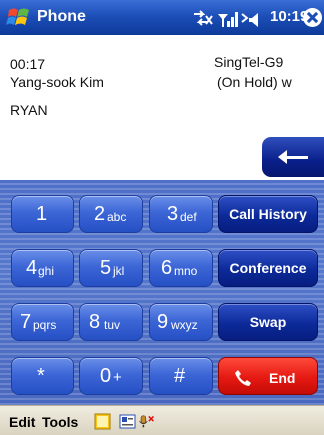 This screenshot has height=435, width=324. What do you see at coordinates (117, 377) in the screenshot?
I see `key-letters: +` at bounding box center [117, 377].